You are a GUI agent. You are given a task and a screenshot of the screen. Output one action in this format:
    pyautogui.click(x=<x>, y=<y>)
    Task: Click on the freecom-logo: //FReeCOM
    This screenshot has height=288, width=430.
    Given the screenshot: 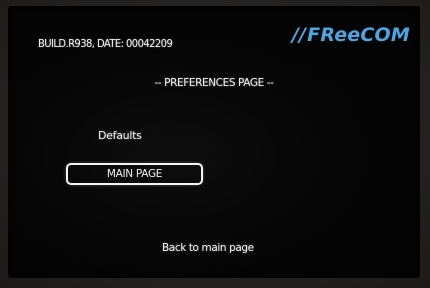 What is the action you would take?
    pyautogui.click(x=351, y=35)
    